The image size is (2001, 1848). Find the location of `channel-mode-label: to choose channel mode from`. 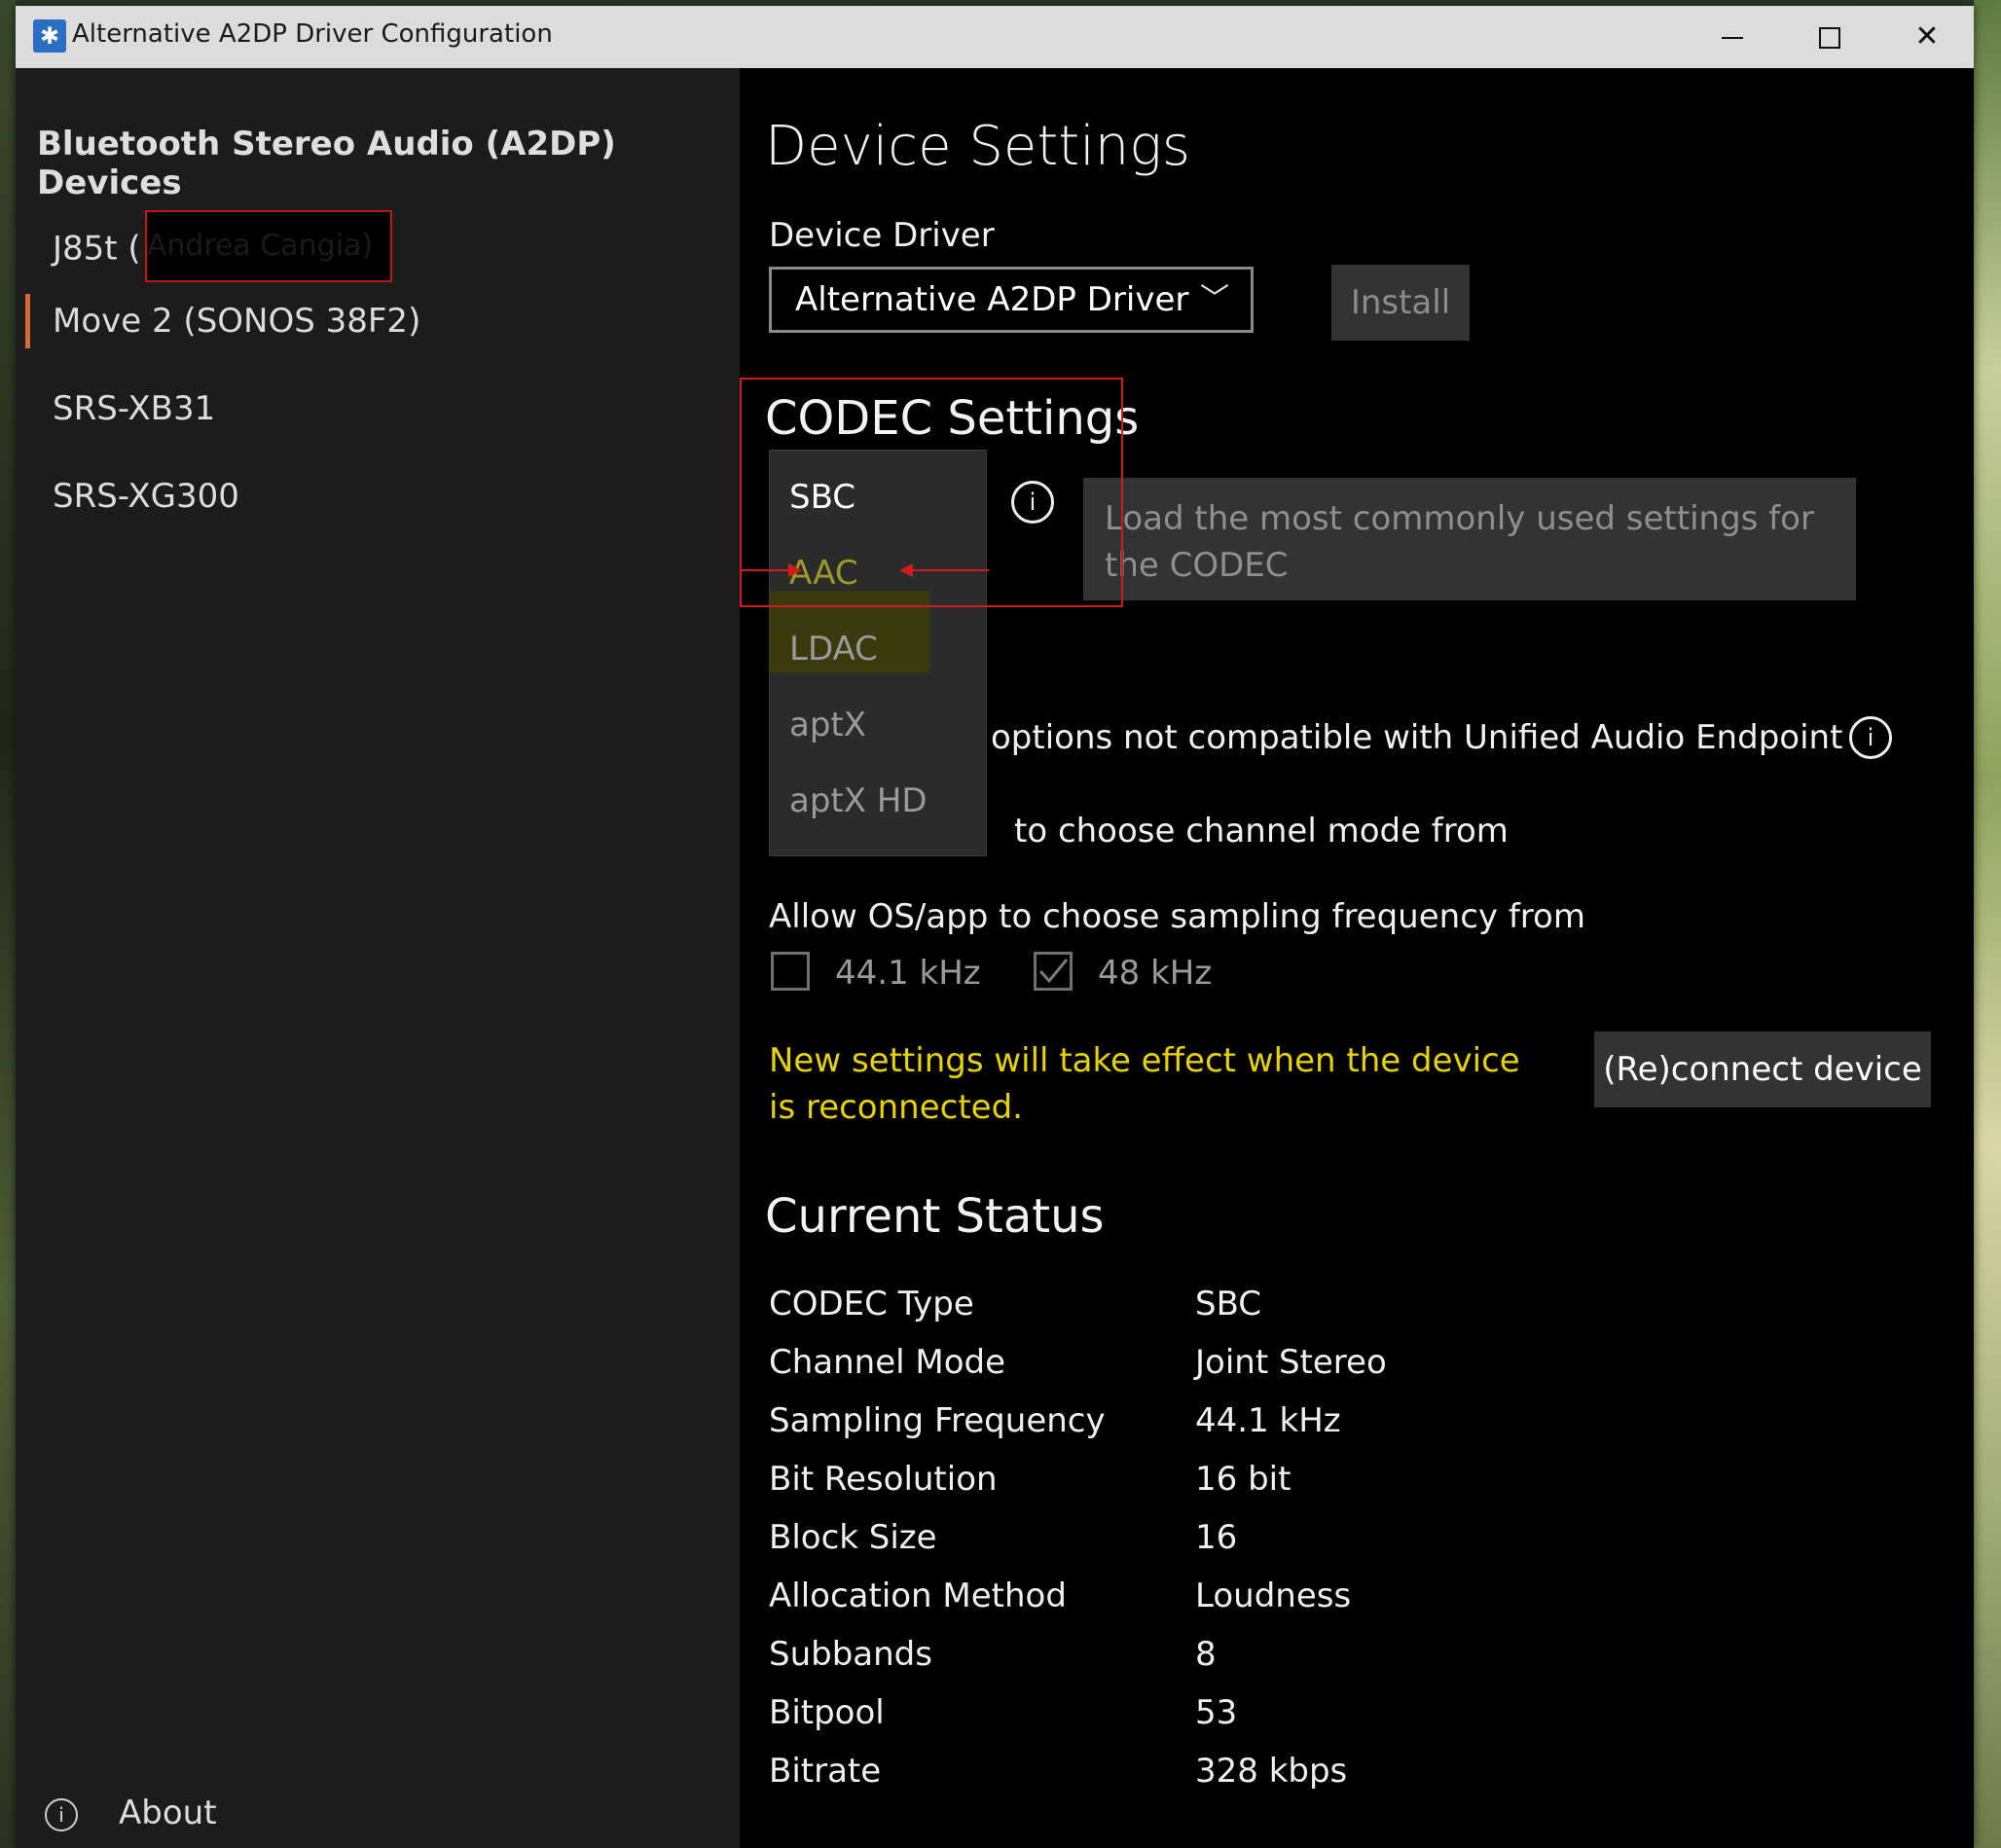

channel-mode-label: to choose channel mode from is located at coordinates (1261, 831).